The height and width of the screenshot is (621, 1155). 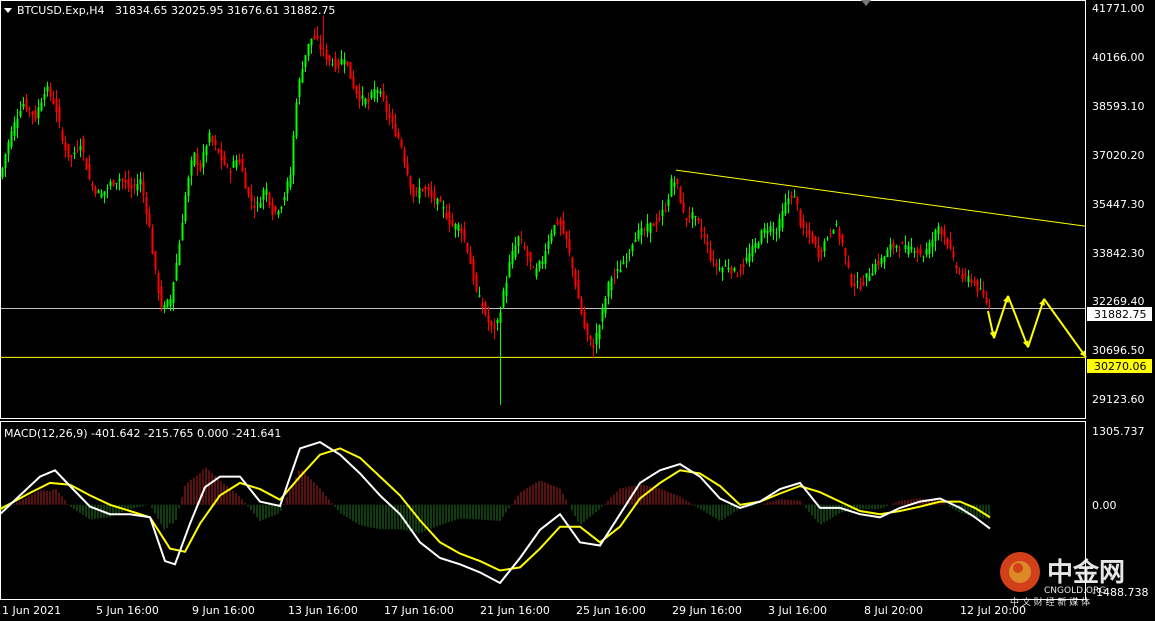 What do you see at coordinates (1118, 399) in the screenshot?
I see `price-tick-label: 29123.60` at bounding box center [1118, 399].